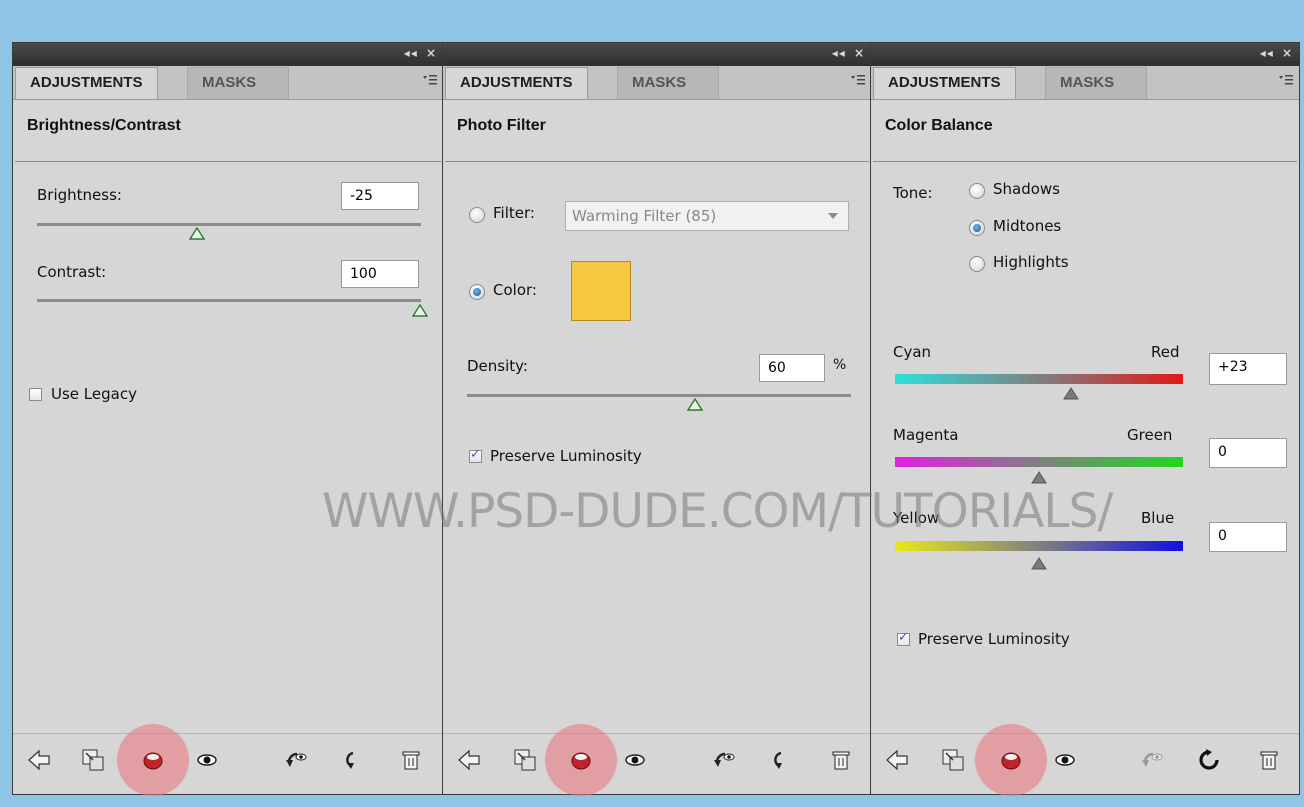 The width and height of the screenshot is (1304, 807). What do you see at coordinates (1150, 435) in the screenshot?
I see `green-label: Green` at bounding box center [1150, 435].